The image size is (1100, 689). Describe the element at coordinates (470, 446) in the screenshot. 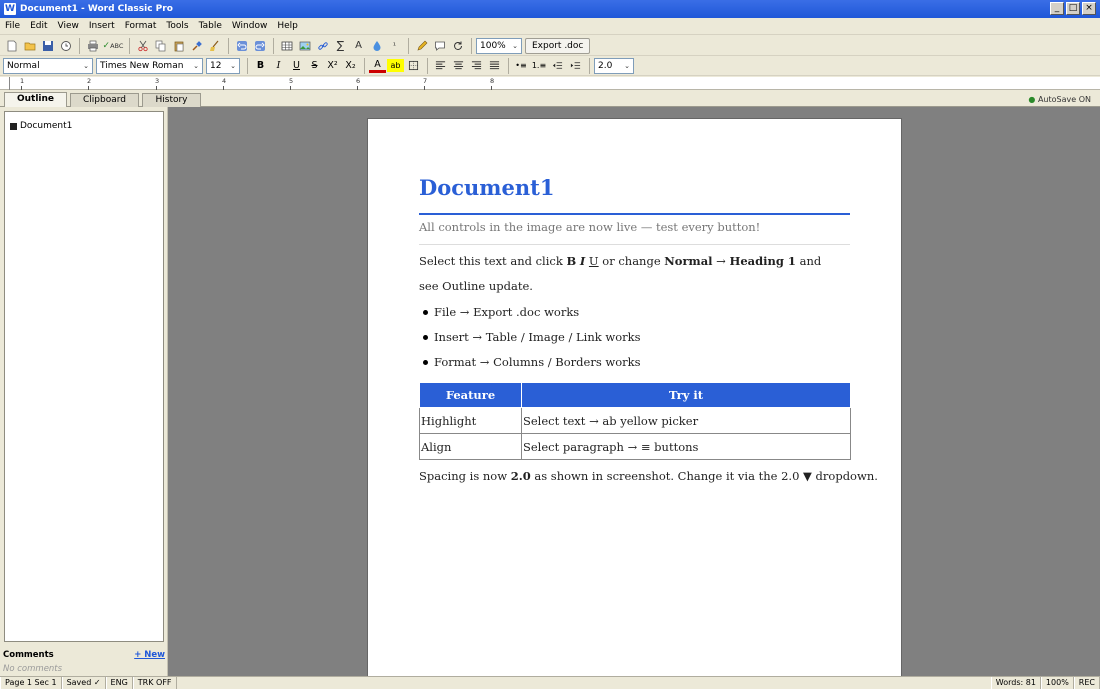

I see `table-cell: Align` at that location.